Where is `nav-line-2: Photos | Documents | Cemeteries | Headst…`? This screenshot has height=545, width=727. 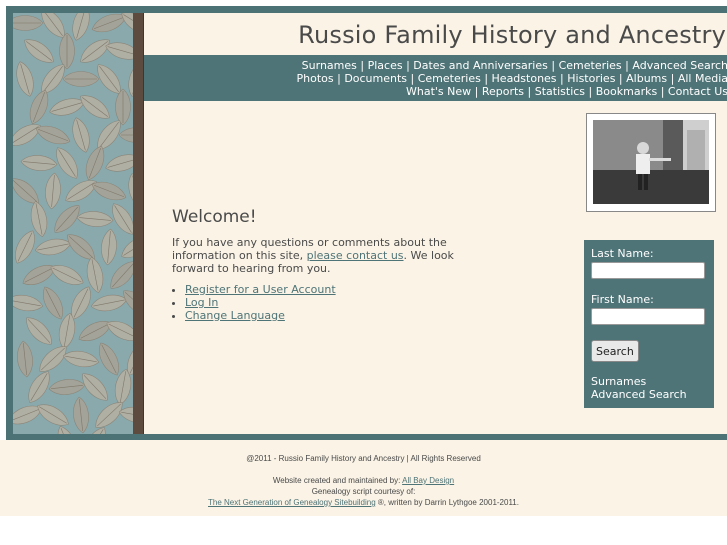 nav-line-2: Photos | Documents | Cemeteries | Headst… is located at coordinates (512, 78).